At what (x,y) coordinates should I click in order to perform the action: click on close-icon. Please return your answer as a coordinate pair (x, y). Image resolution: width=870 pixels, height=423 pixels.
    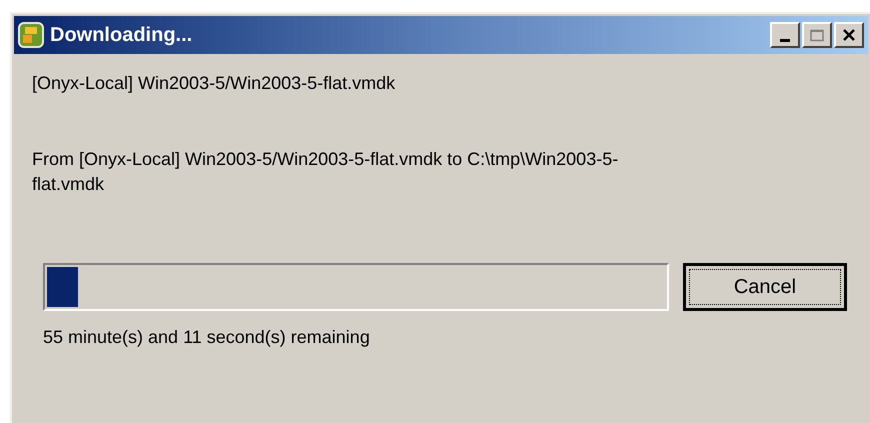
    Looking at the image, I should click on (849, 35).